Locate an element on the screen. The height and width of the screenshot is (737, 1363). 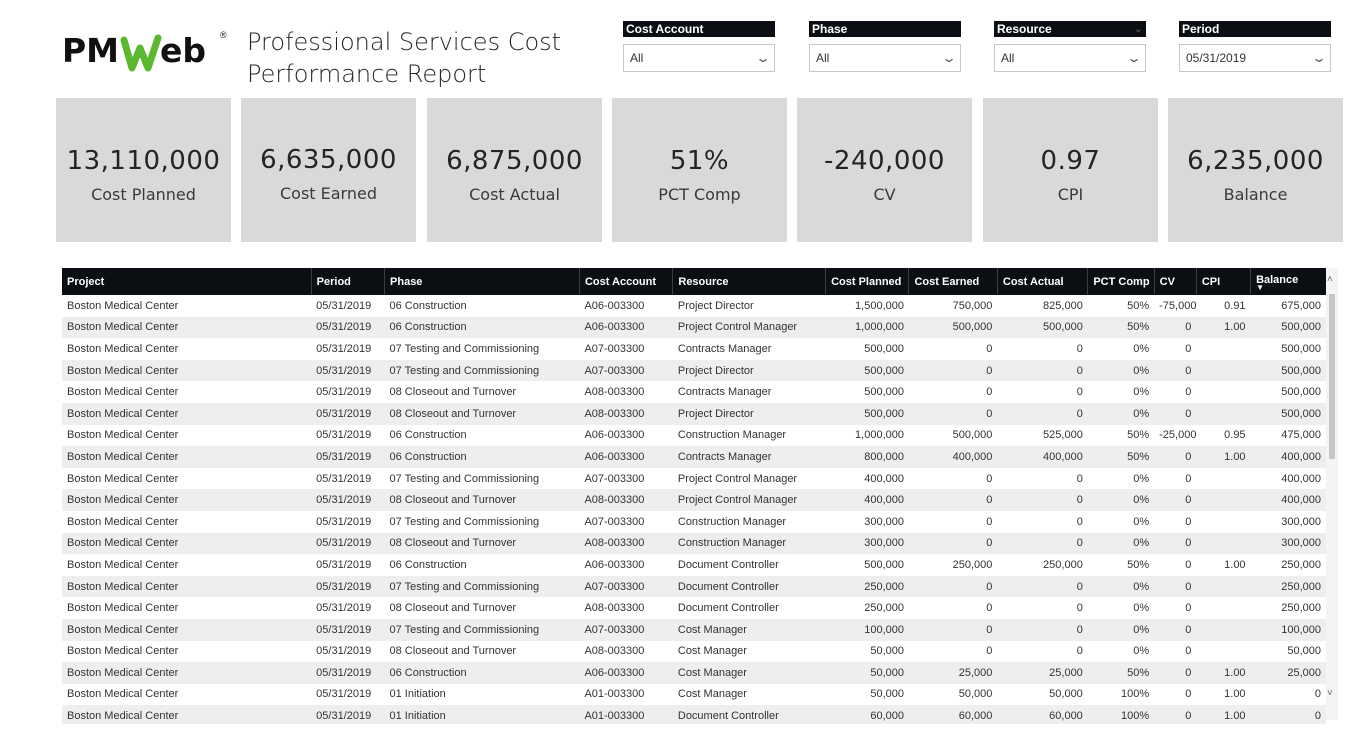
column-header-project: Project is located at coordinates (187, 281).